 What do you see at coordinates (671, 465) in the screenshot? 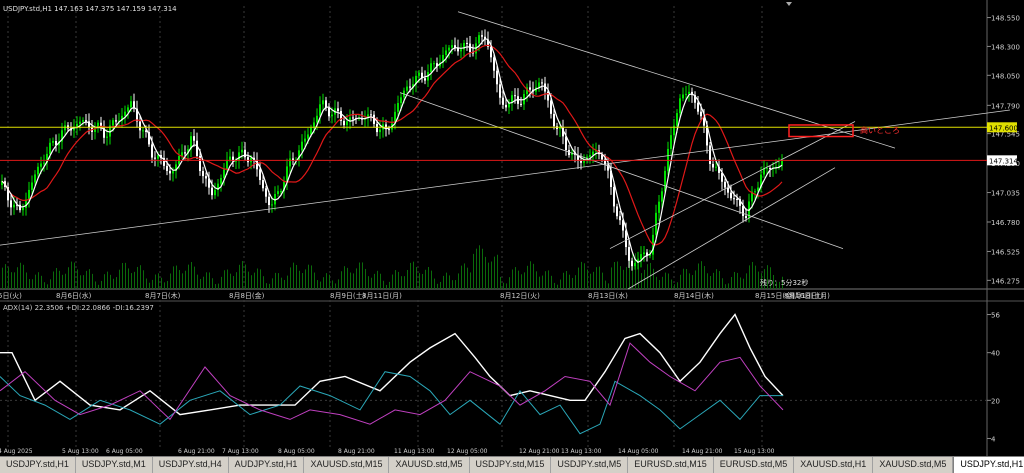
I see `chart-tab-eurusd-std-m15: EURUSD.std,M15` at bounding box center [671, 465].